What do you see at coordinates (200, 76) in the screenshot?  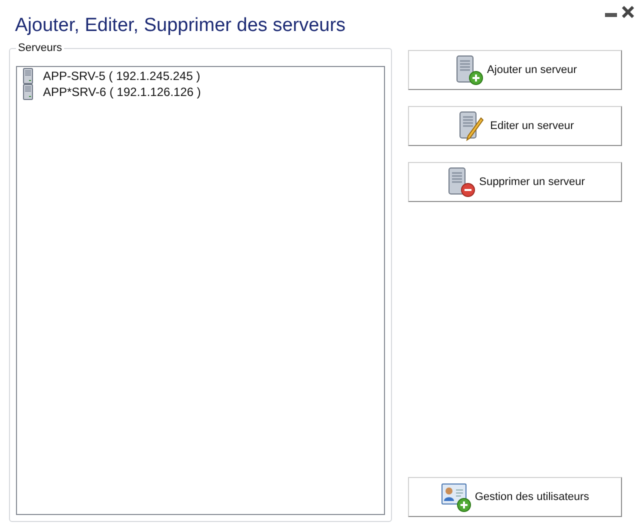 I see `server-item: APP-SRV-5 ( 192.1.245.245 )` at bounding box center [200, 76].